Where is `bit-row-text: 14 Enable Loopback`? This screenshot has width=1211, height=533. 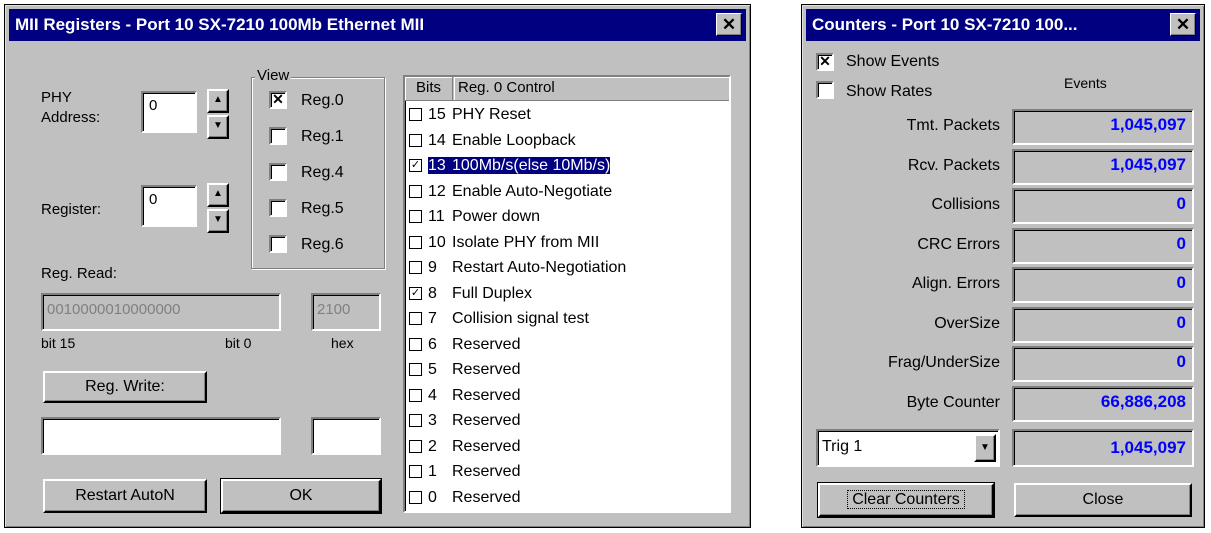
bit-row-text: 14 Enable Loopback is located at coordinates (502, 140).